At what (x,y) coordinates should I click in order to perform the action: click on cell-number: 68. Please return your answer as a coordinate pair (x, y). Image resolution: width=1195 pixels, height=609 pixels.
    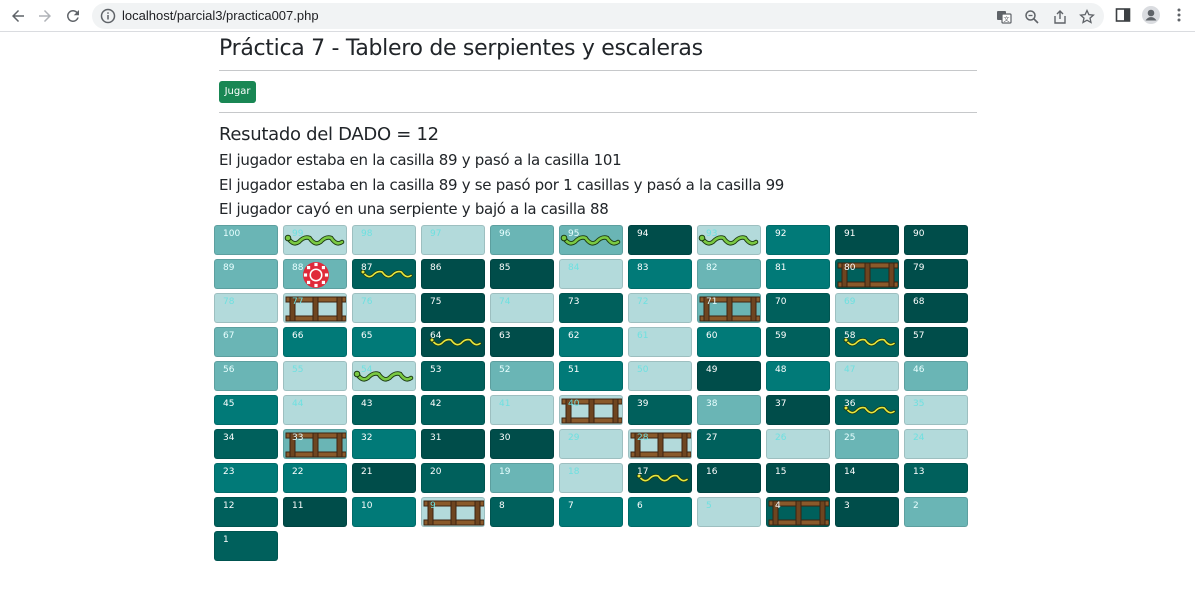
    Looking at the image, I should click on (919, 302).